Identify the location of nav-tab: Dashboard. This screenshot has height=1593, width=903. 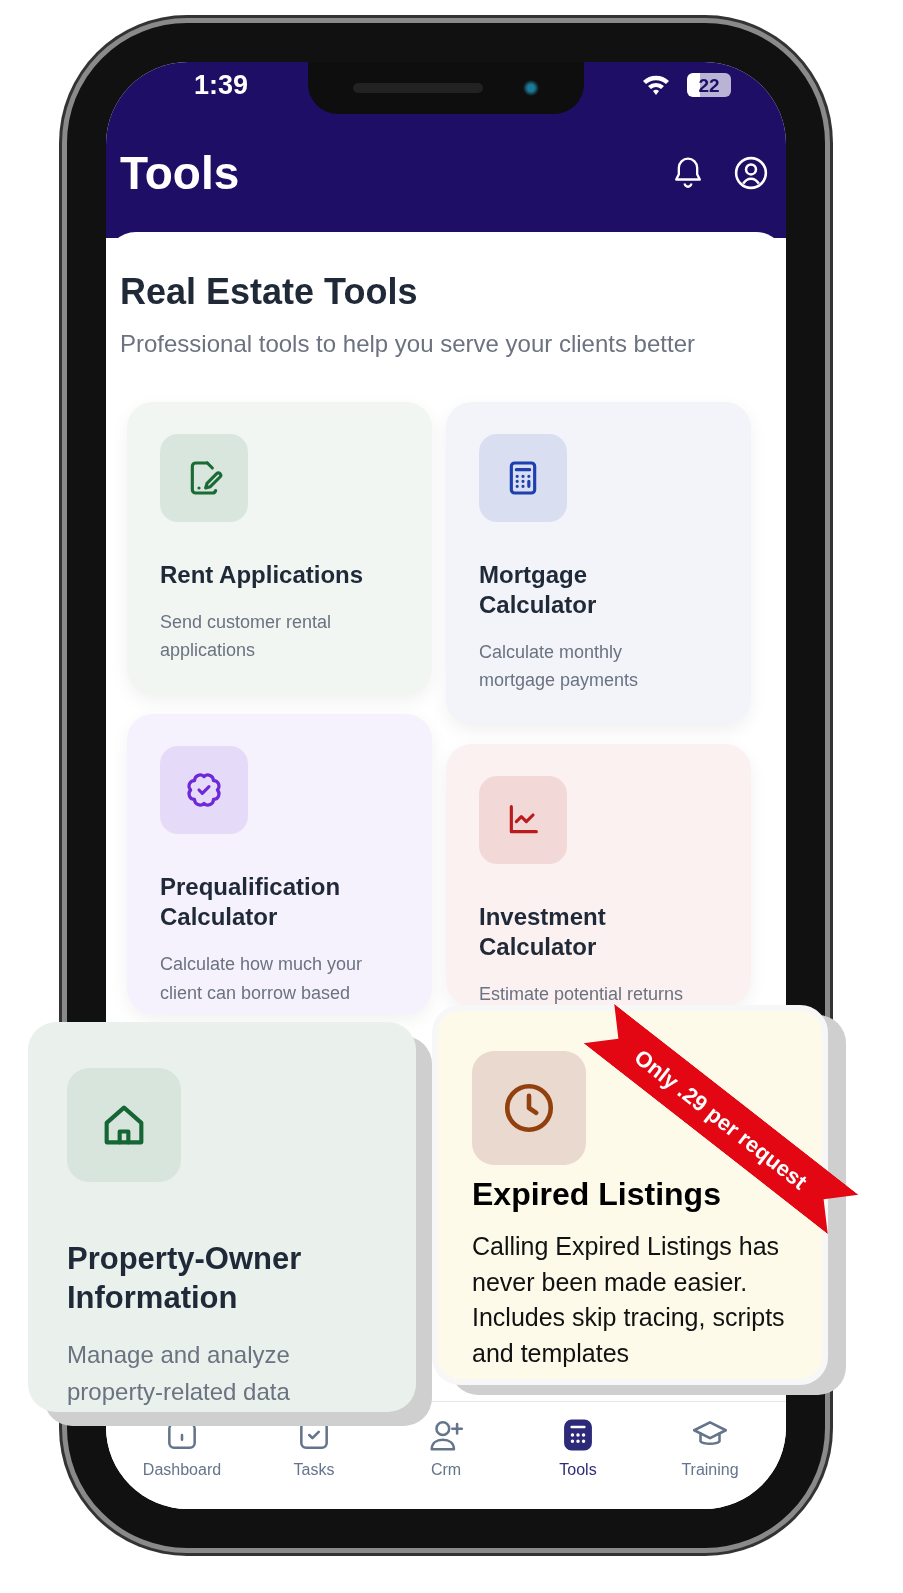
(182, 1462).